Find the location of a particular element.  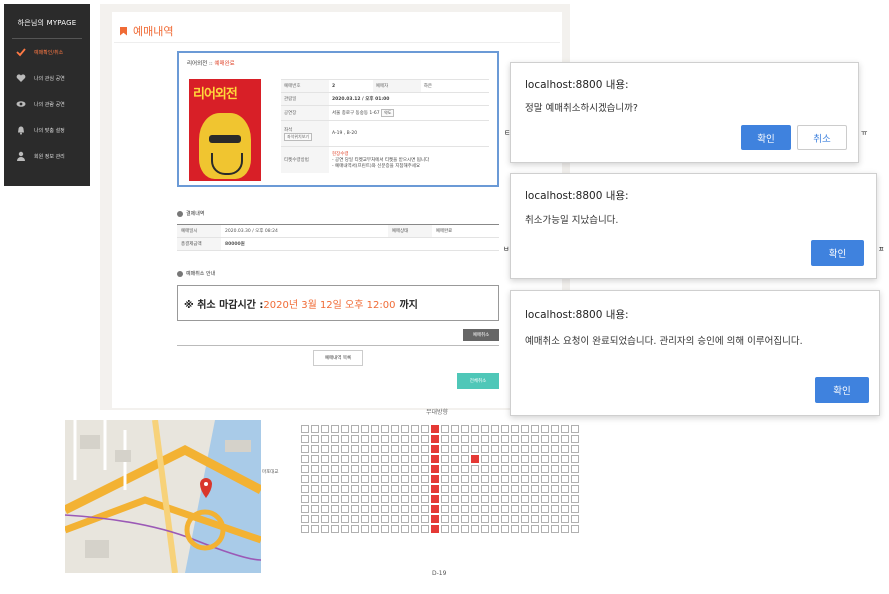

cancel-button: 취소 is located at coordinates (822, 137).